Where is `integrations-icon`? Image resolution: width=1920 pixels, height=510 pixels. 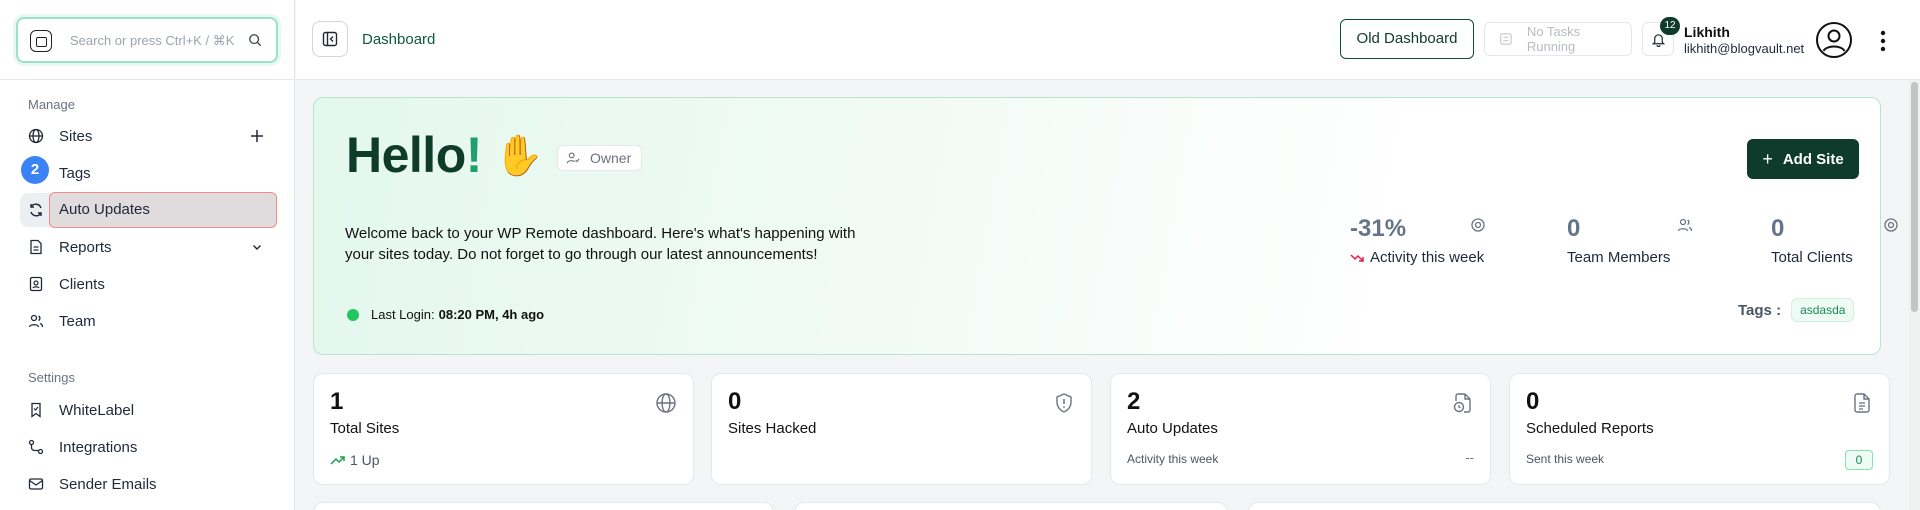 integrations-icon is located at coordinates (36, 447).